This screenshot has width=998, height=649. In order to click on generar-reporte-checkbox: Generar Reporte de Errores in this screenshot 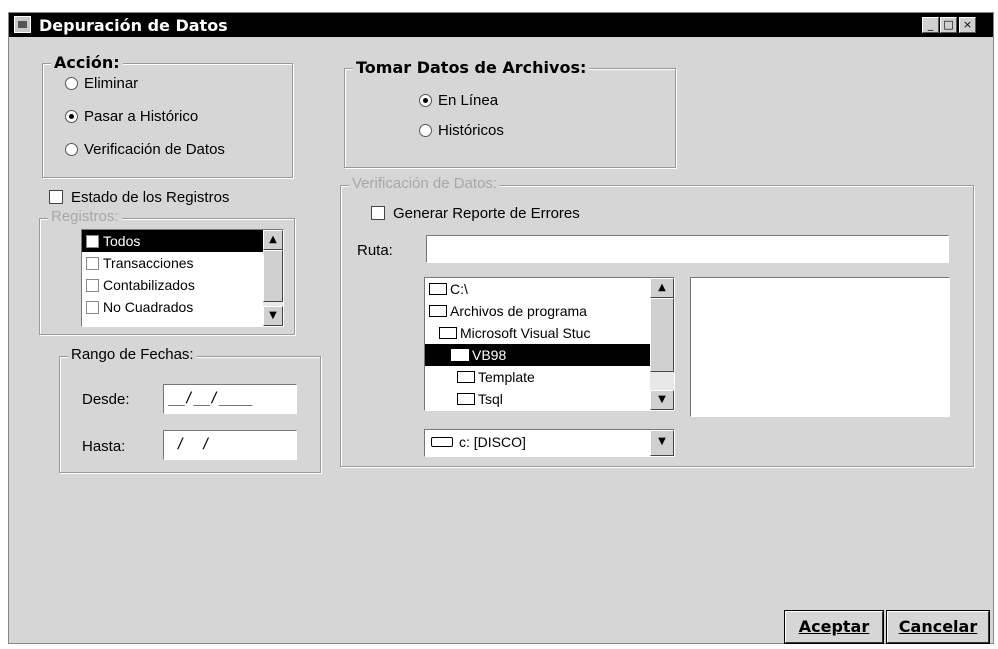, I will do `click(475, 214)`.